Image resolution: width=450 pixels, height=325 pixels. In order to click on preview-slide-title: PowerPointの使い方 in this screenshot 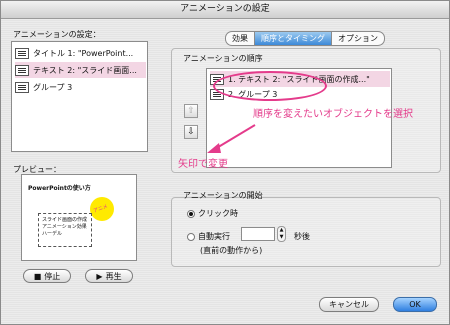, I will do `click(59, 188)`.